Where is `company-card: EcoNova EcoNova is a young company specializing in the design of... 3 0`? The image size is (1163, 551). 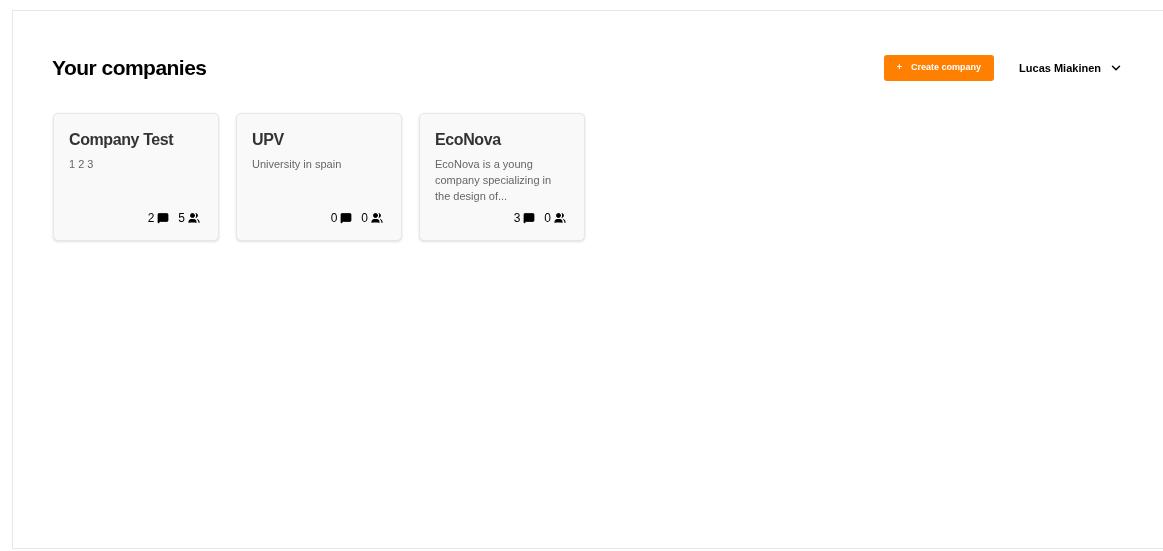
company-card: EcoNova EcoNova is a young company specializing in the design of... 3 0 is located at coordinates (502, 176).